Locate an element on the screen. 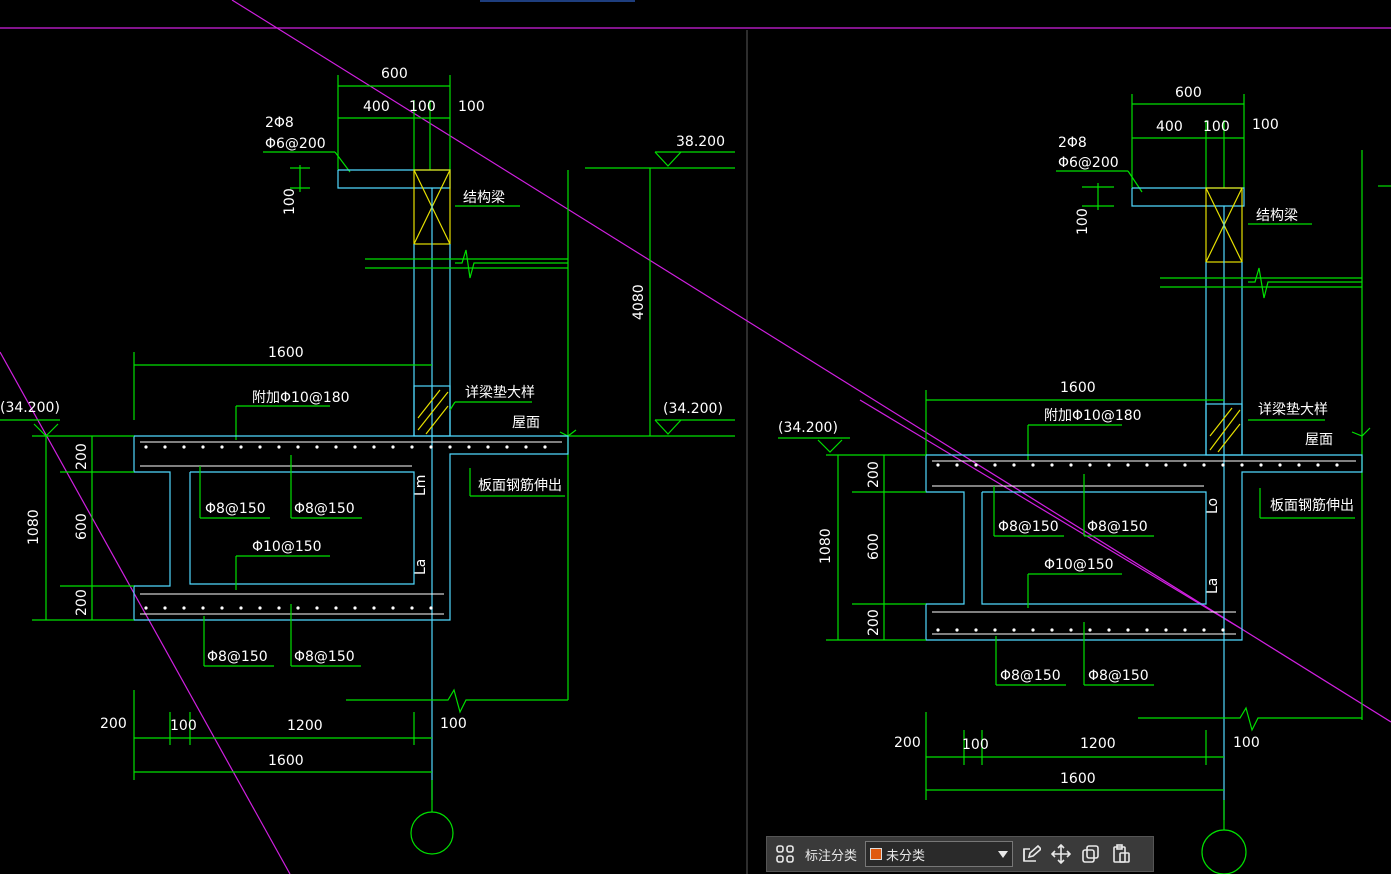  left-dim-bot-100a: 100 is located at coordinates (183, 726).